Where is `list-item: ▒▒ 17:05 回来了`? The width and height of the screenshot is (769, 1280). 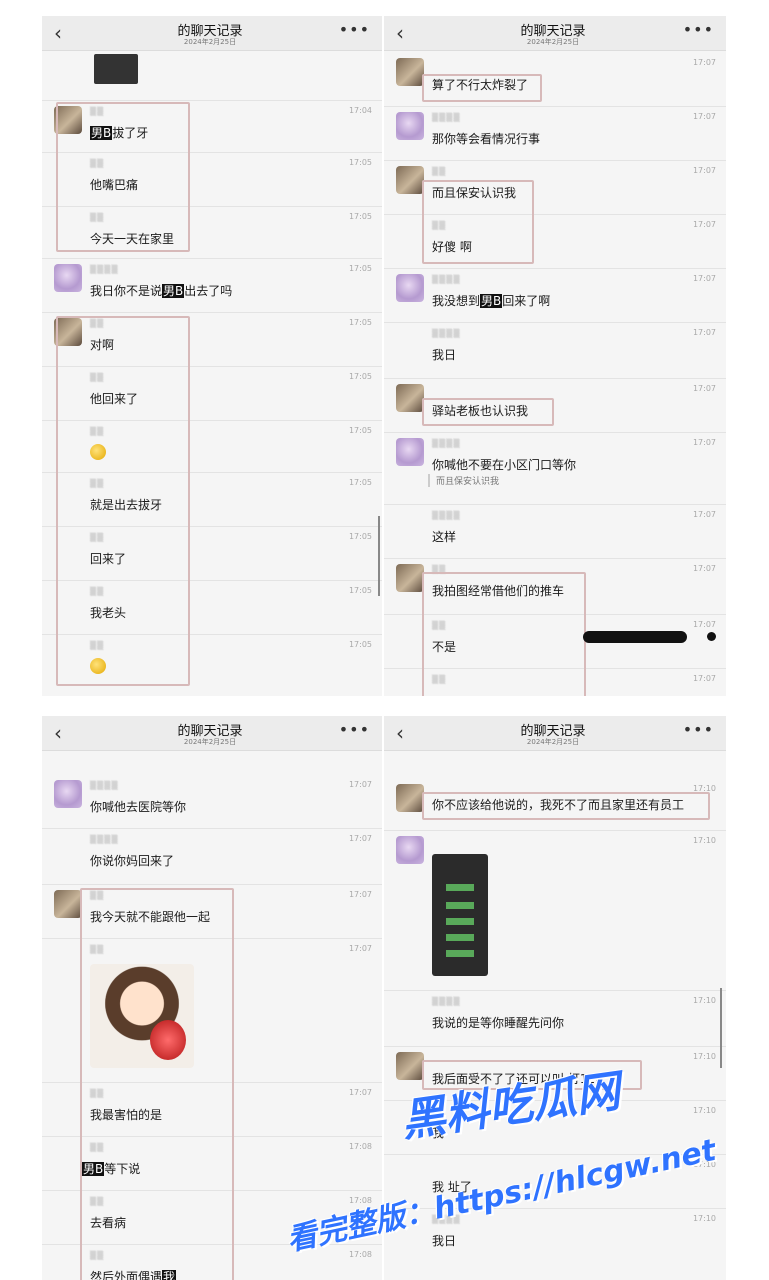
list-item: ▒▒ 17:05 回来了 is located at coordinates (212, 553).